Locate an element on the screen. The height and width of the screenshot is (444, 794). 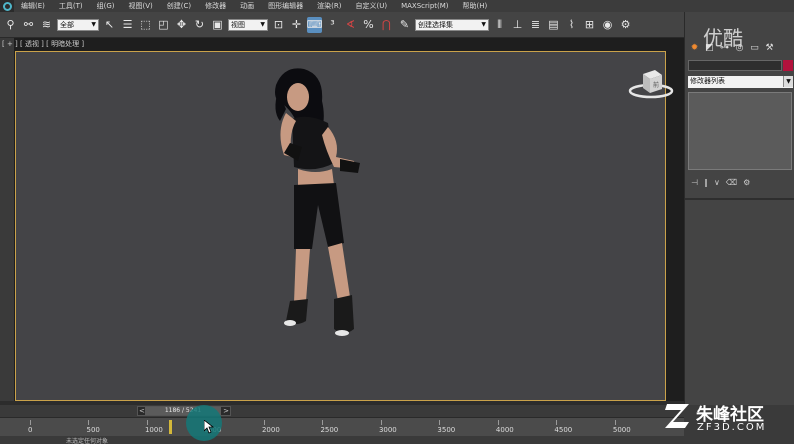
ruler-tick-label: 4500 is located at coordinates (563, 430).